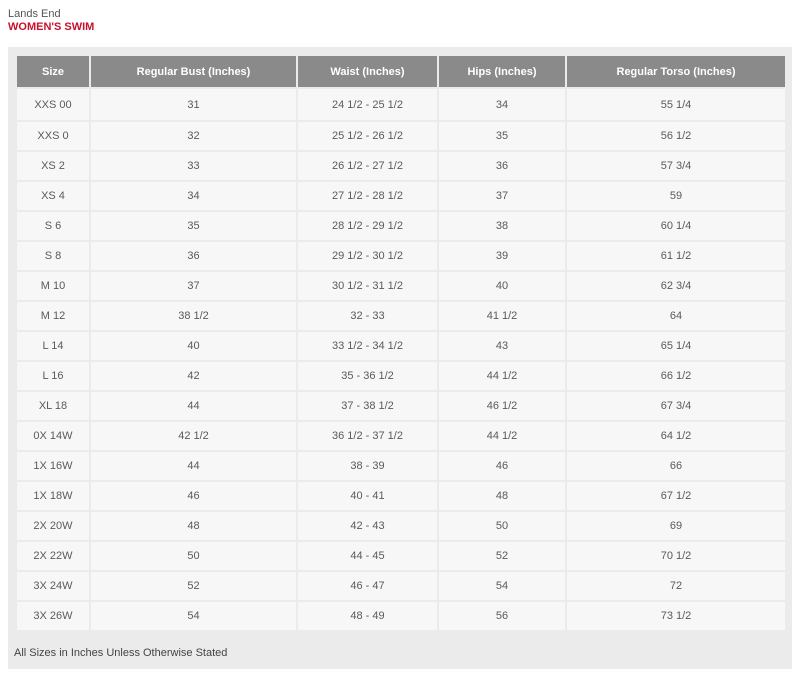  I want to click on table-cell: 54, so click(502, 587).